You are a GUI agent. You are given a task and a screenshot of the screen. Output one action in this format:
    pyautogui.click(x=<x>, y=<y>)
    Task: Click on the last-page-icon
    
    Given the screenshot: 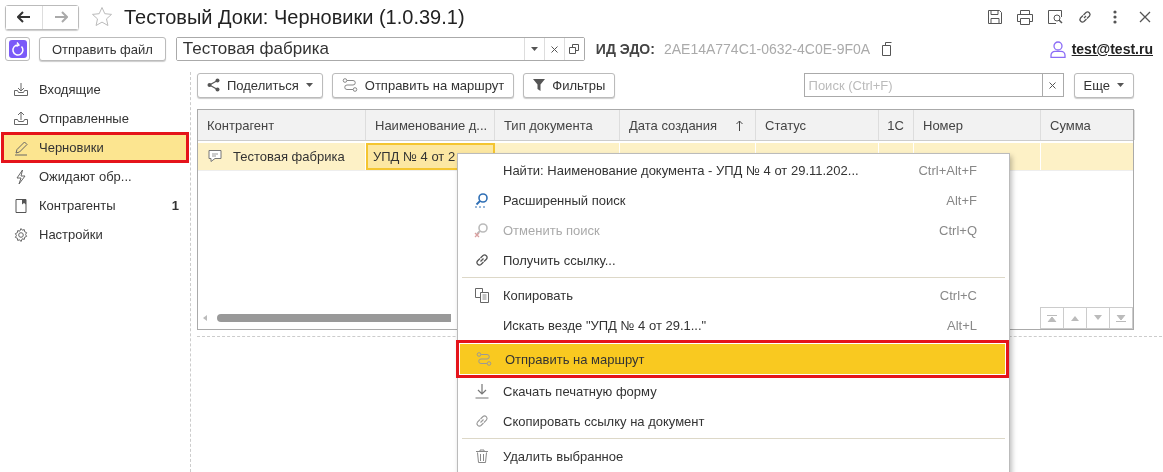 What is the action you would take?
    pyautogui.click(x=1121, y=318)
    